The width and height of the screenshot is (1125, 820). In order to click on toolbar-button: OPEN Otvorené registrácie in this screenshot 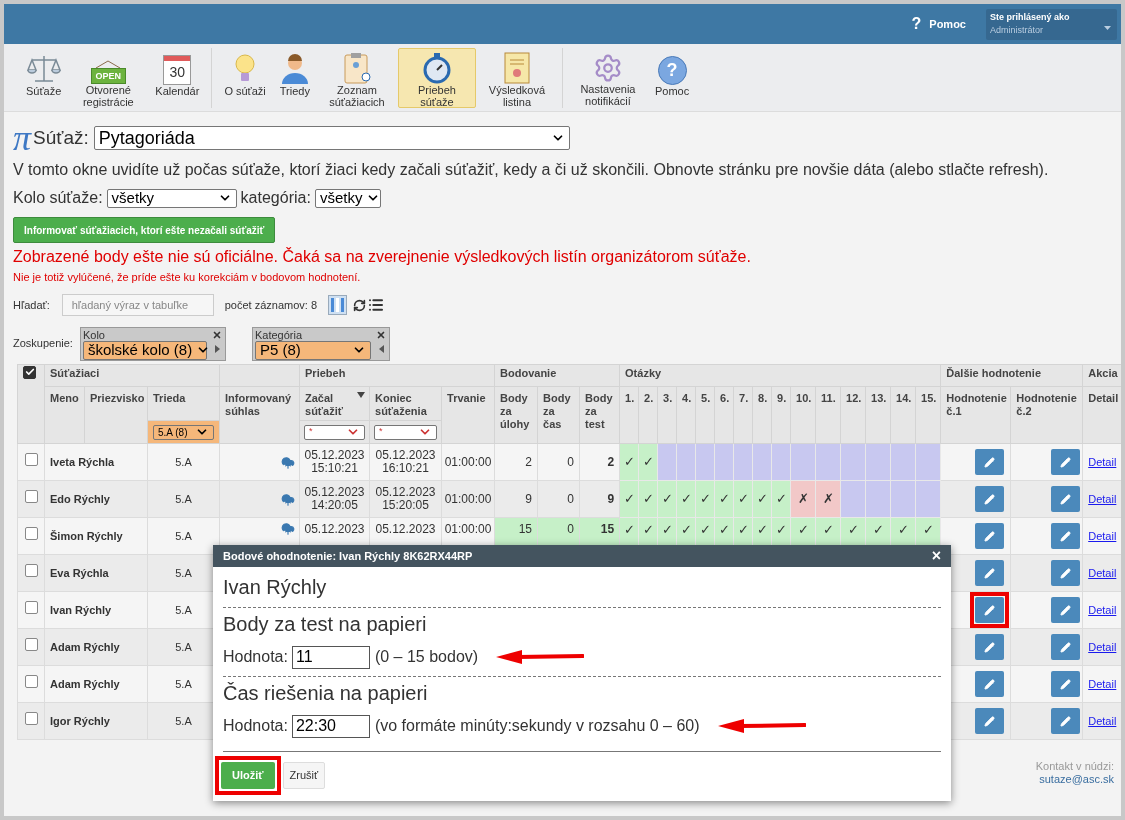, I will do `click(108, 77)`.